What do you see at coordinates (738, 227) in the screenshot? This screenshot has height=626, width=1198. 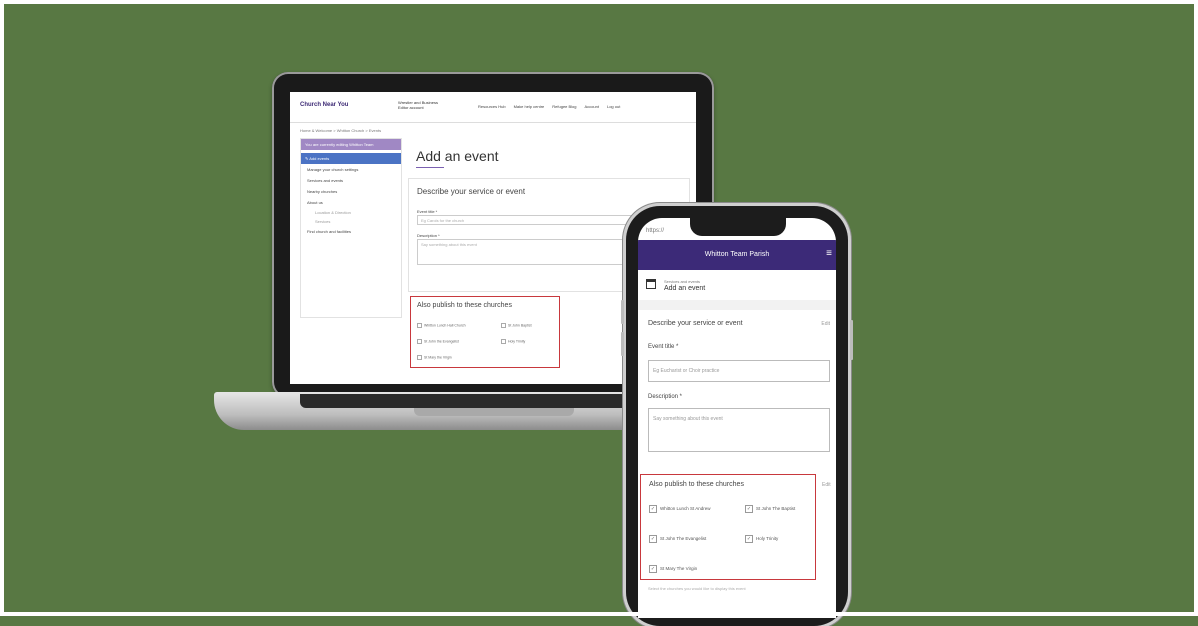 I see `phone-notch` at bounding box center [738, 227].